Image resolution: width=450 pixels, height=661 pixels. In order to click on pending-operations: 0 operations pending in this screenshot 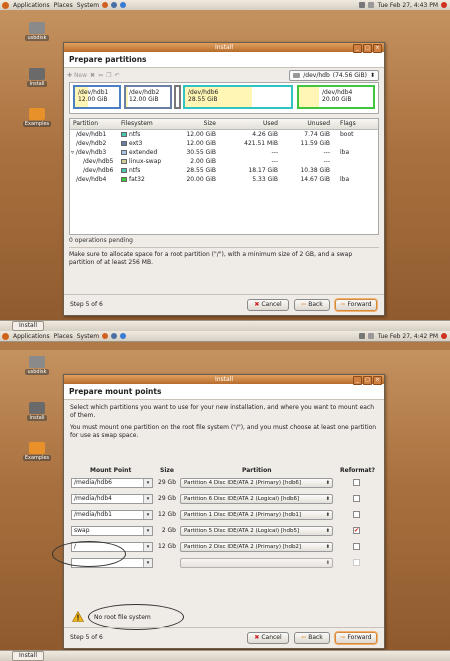, I will do `click(101, 240)`.